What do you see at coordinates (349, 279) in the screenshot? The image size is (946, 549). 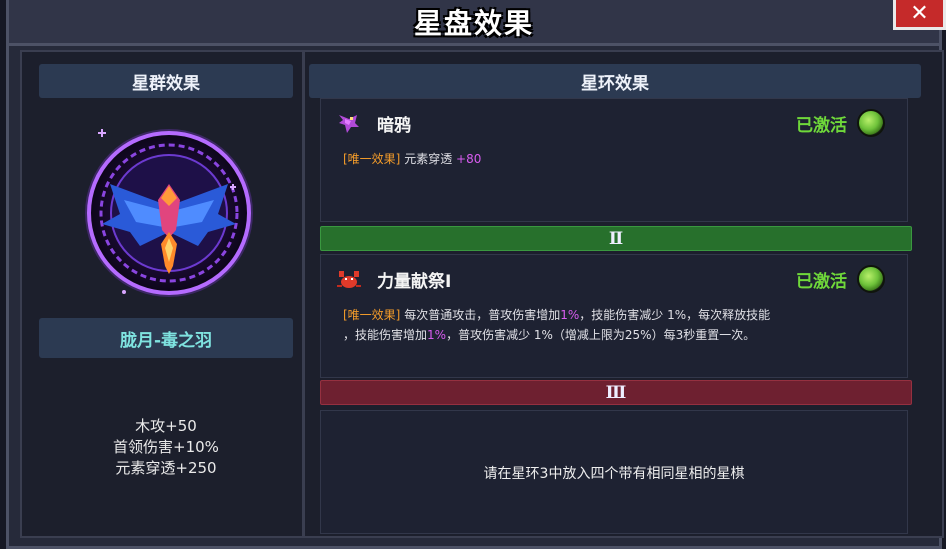 I see `crab-icon` at bounding box center [349, 279].